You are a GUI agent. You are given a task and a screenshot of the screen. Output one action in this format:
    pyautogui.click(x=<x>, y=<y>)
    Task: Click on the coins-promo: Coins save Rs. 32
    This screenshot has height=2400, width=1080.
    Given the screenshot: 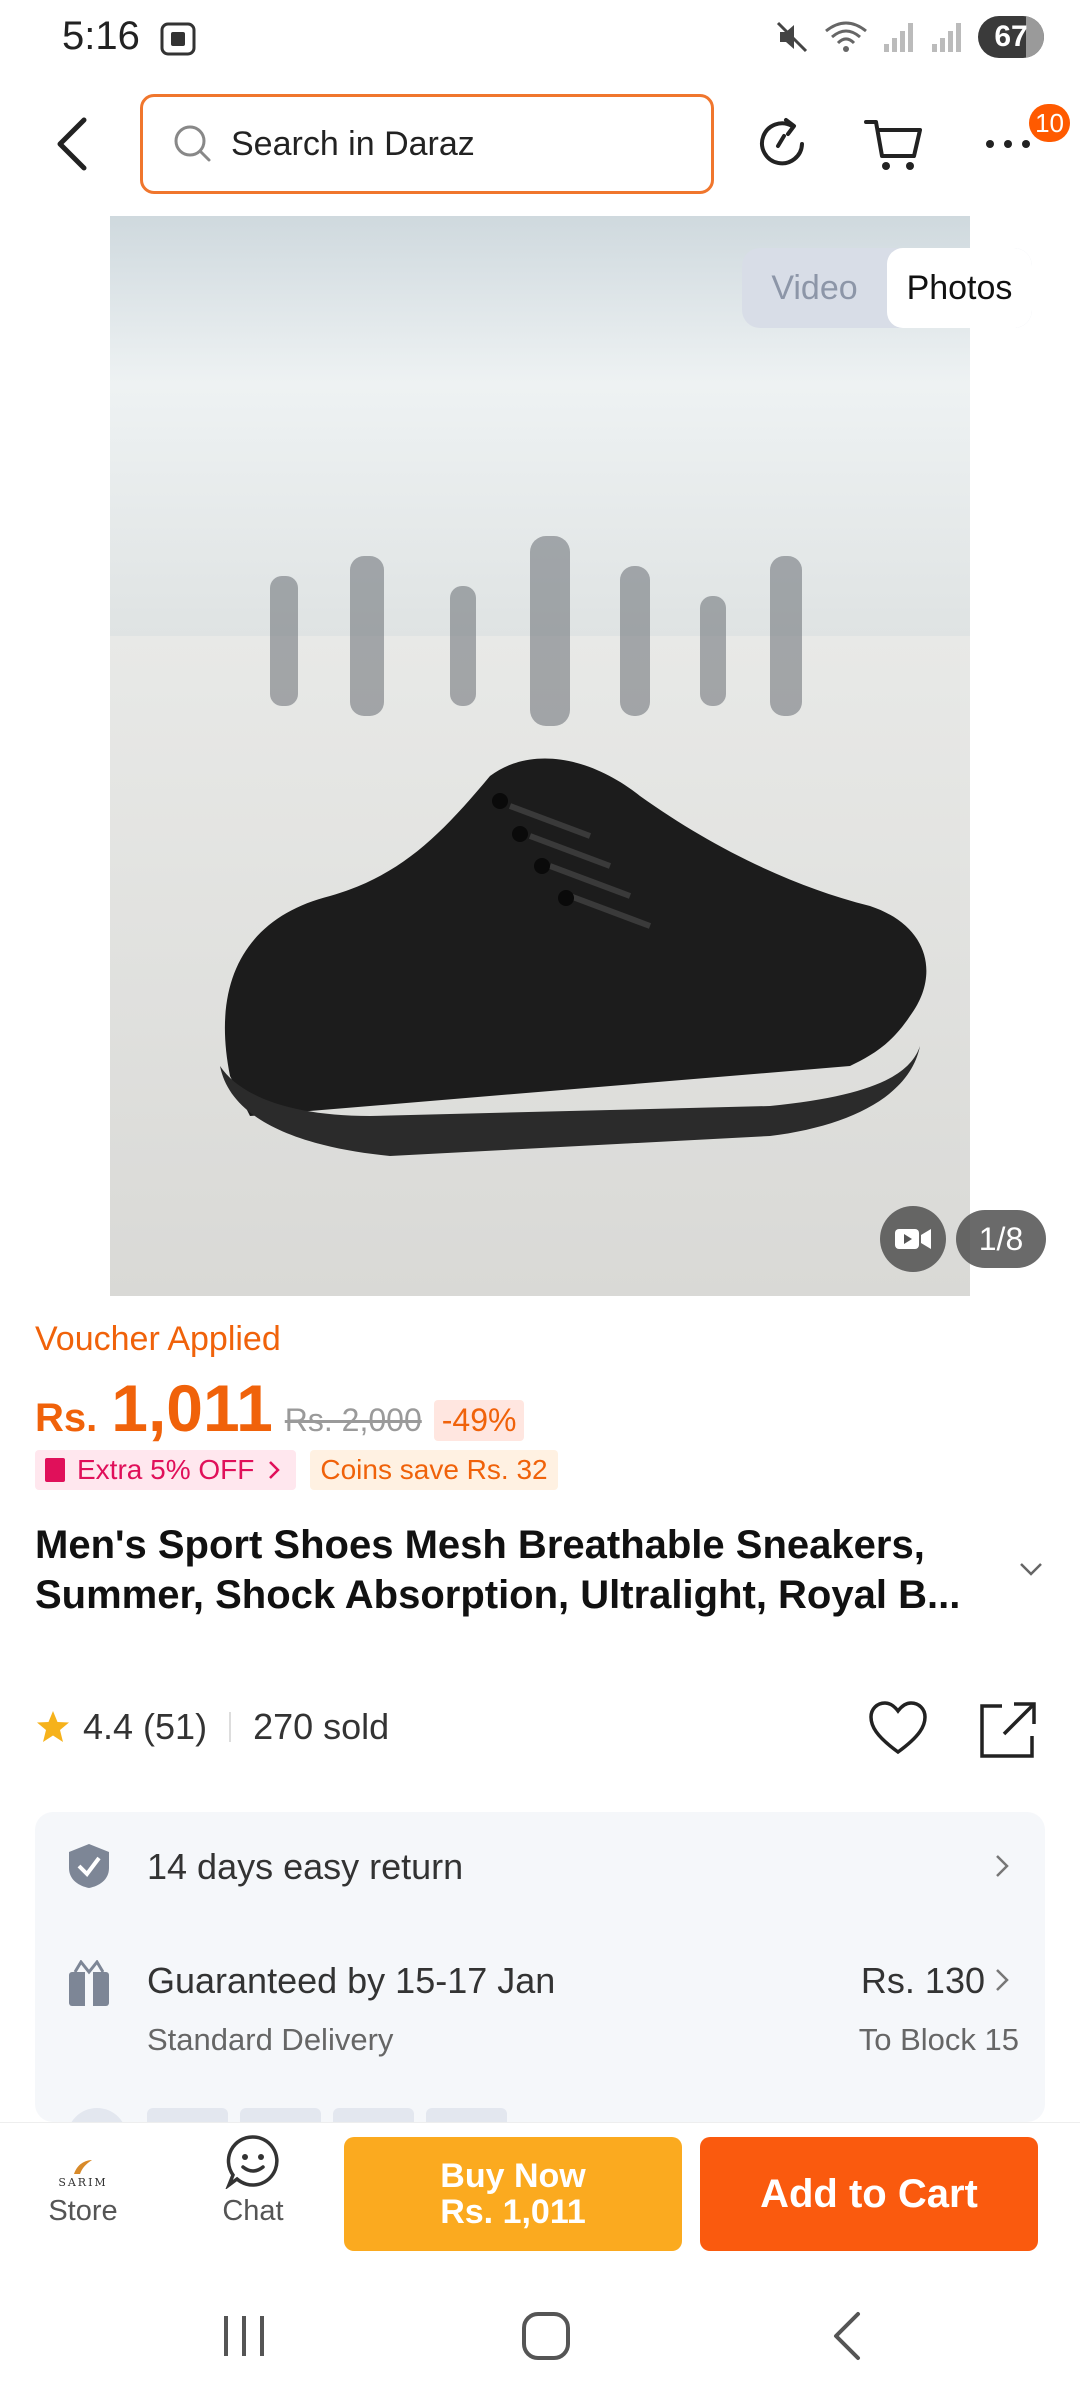 What is the action you would take?
    pyautogui.click(x=434, y=1470)
    